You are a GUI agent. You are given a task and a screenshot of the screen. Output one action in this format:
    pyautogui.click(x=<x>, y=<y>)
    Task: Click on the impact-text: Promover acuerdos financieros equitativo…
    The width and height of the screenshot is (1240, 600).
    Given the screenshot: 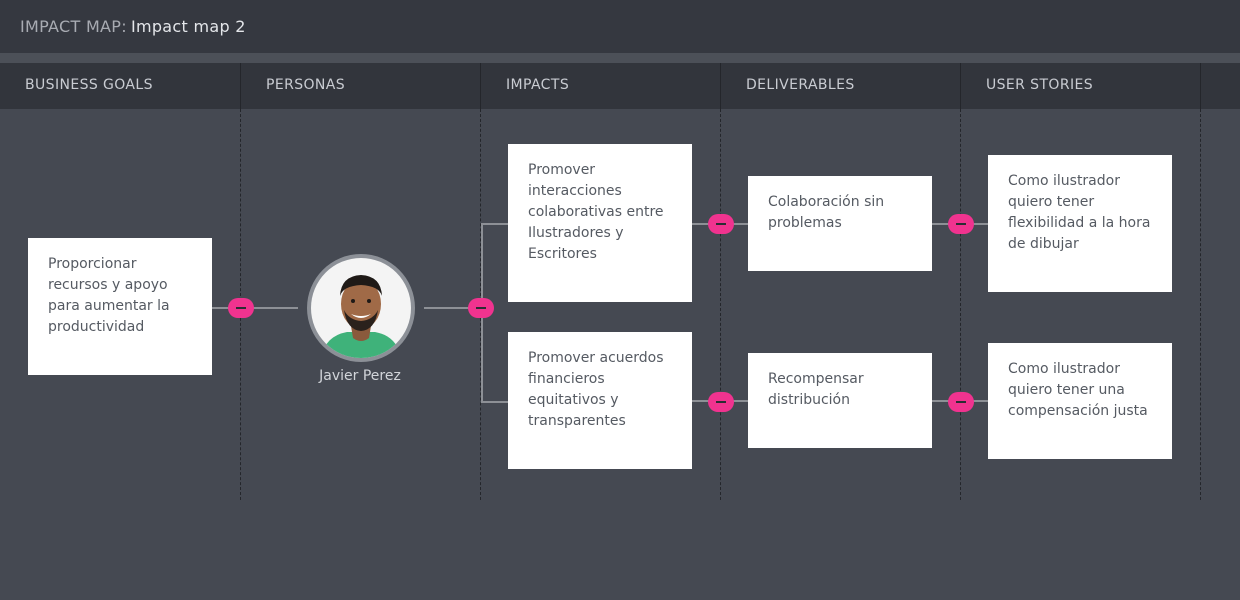 What is the action you would take?
    pyautogui.click(x=596, y=389)
    